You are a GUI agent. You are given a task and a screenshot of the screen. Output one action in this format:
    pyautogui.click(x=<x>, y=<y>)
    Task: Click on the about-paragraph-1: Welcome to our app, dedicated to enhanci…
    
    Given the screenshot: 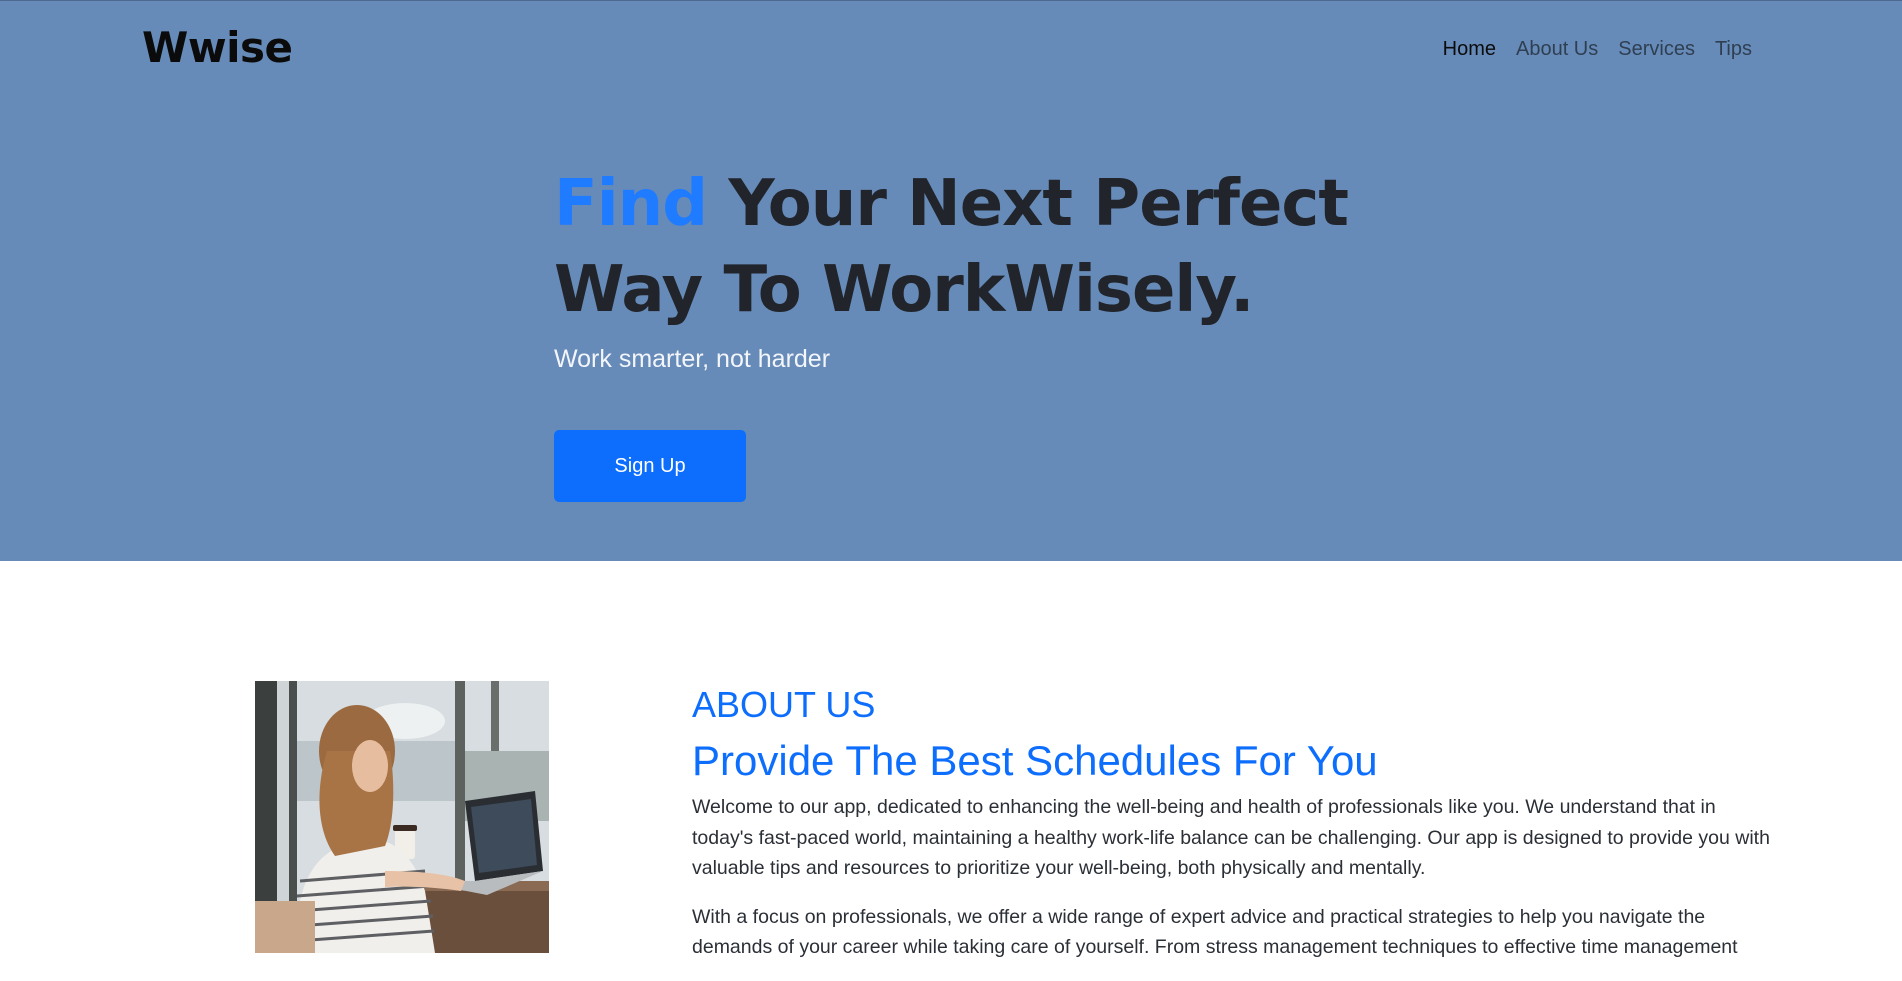 What is the action you would take?
    pyautogui.click(x=1231, y=837)
    